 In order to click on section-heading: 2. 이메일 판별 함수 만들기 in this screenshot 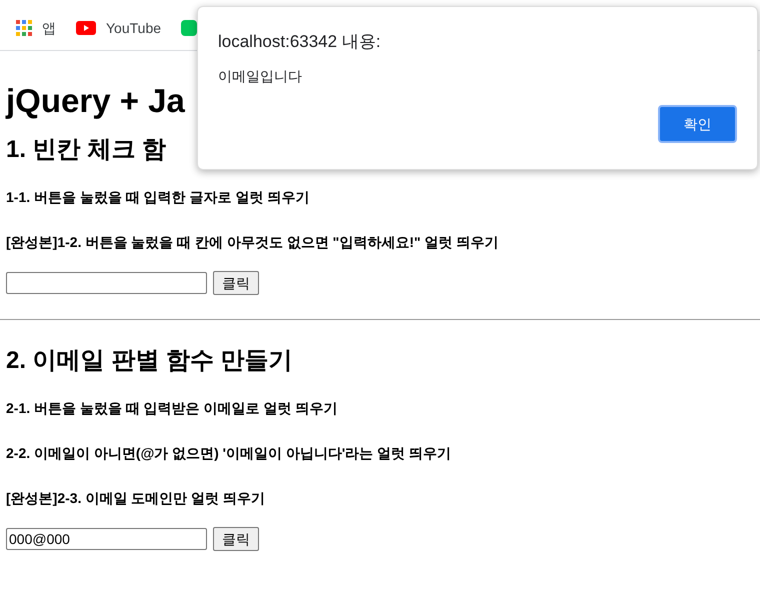, I will do `click(150, 361)`.